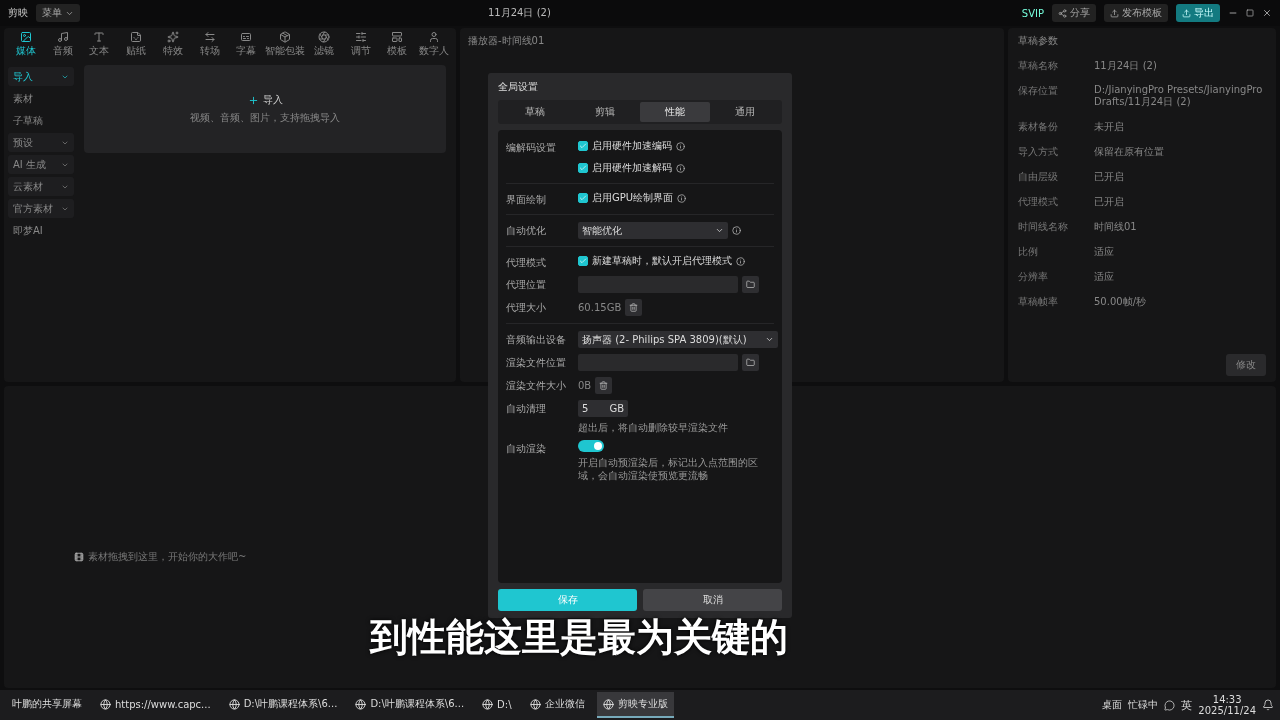 Image resolution: width=1280 pixels, height=720 pixels. What do you see at coordinates (1038, 127) in the screenshot?
I see `param-label: 素材备份` at bounding box center [1038, 127].